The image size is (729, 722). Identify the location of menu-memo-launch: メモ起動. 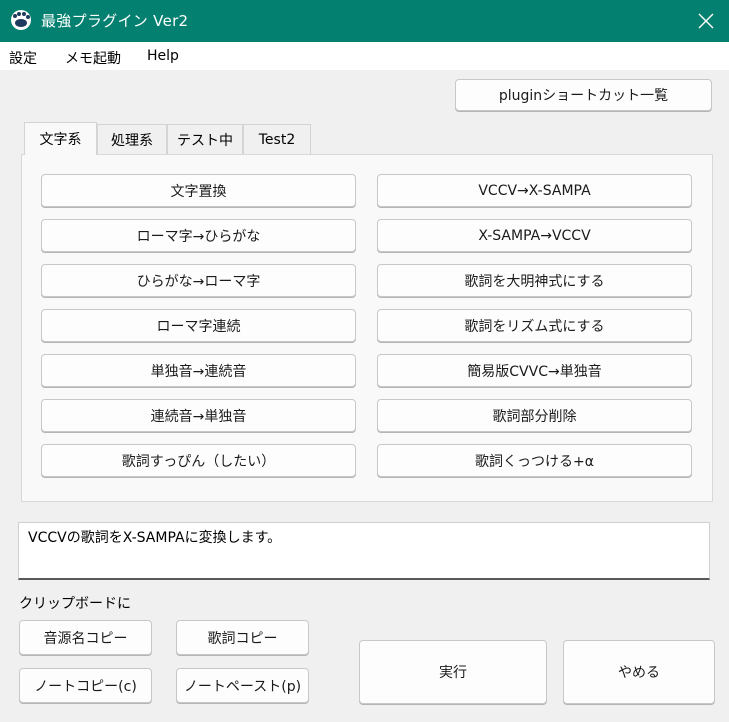
(93, 58).